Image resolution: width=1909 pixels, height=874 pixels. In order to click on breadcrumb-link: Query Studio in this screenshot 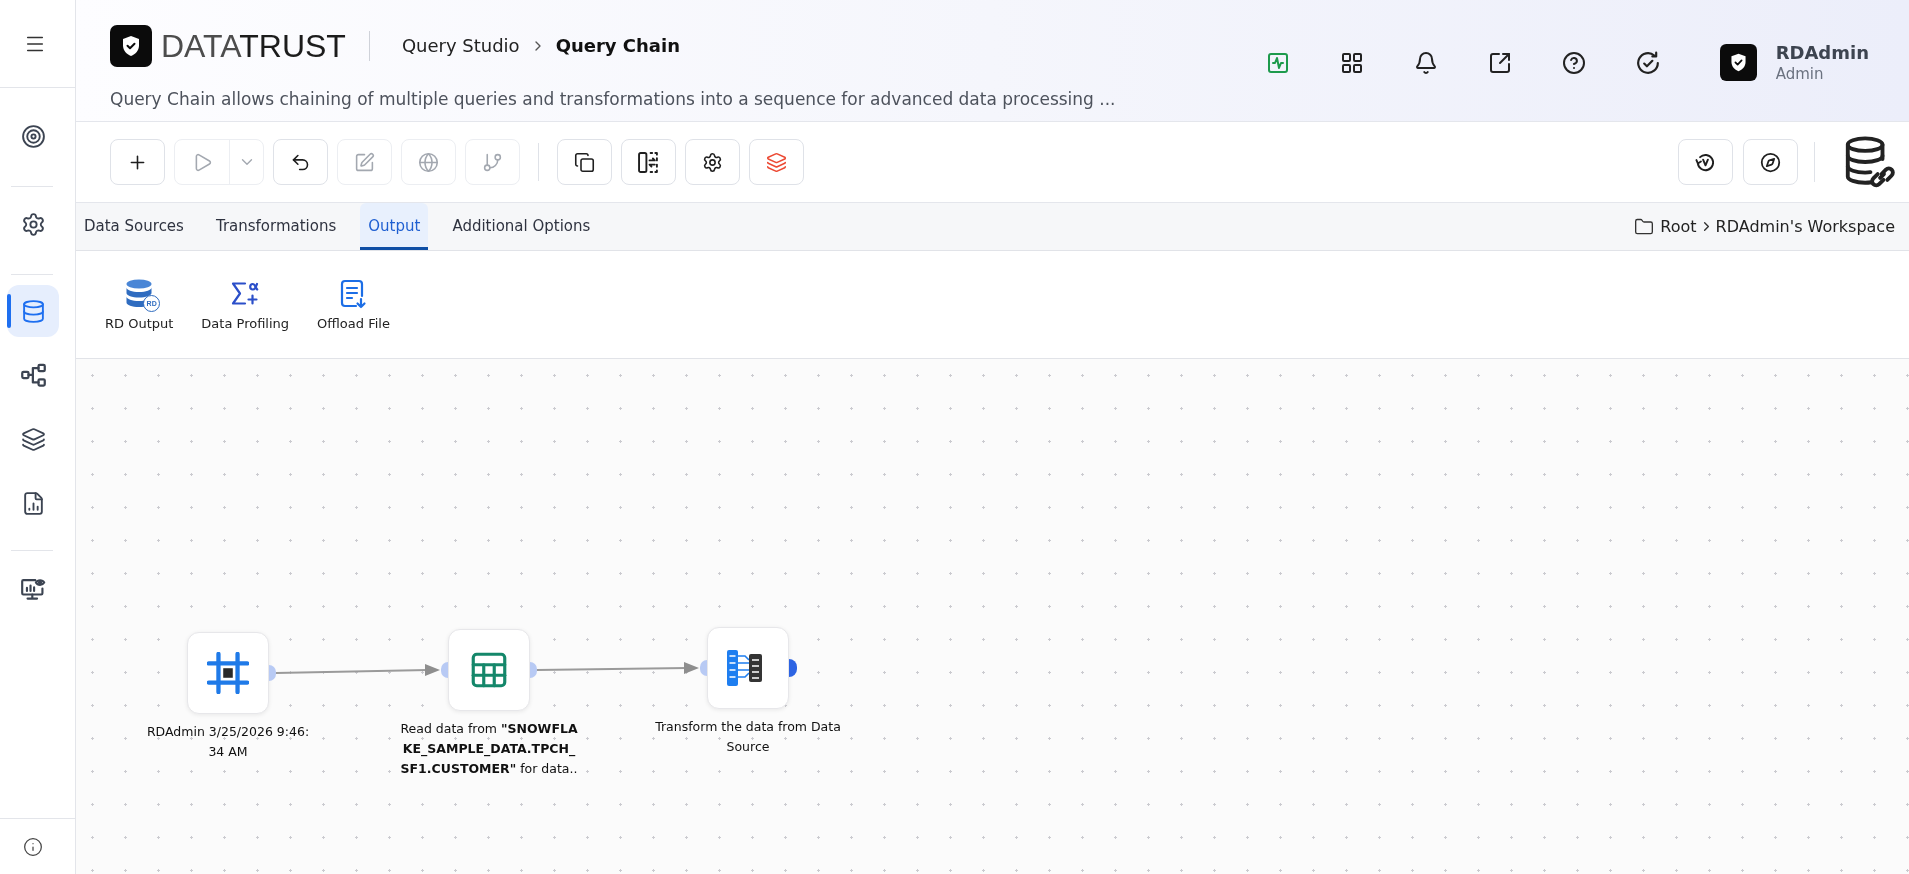, I will do `click(460, 45)`.